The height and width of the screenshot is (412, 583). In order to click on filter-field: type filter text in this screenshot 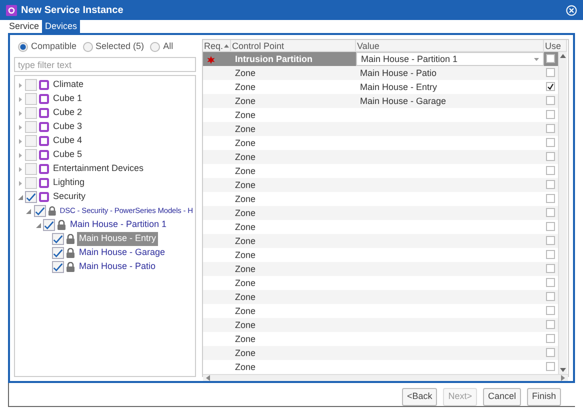, I will do `click(105, 64)`.